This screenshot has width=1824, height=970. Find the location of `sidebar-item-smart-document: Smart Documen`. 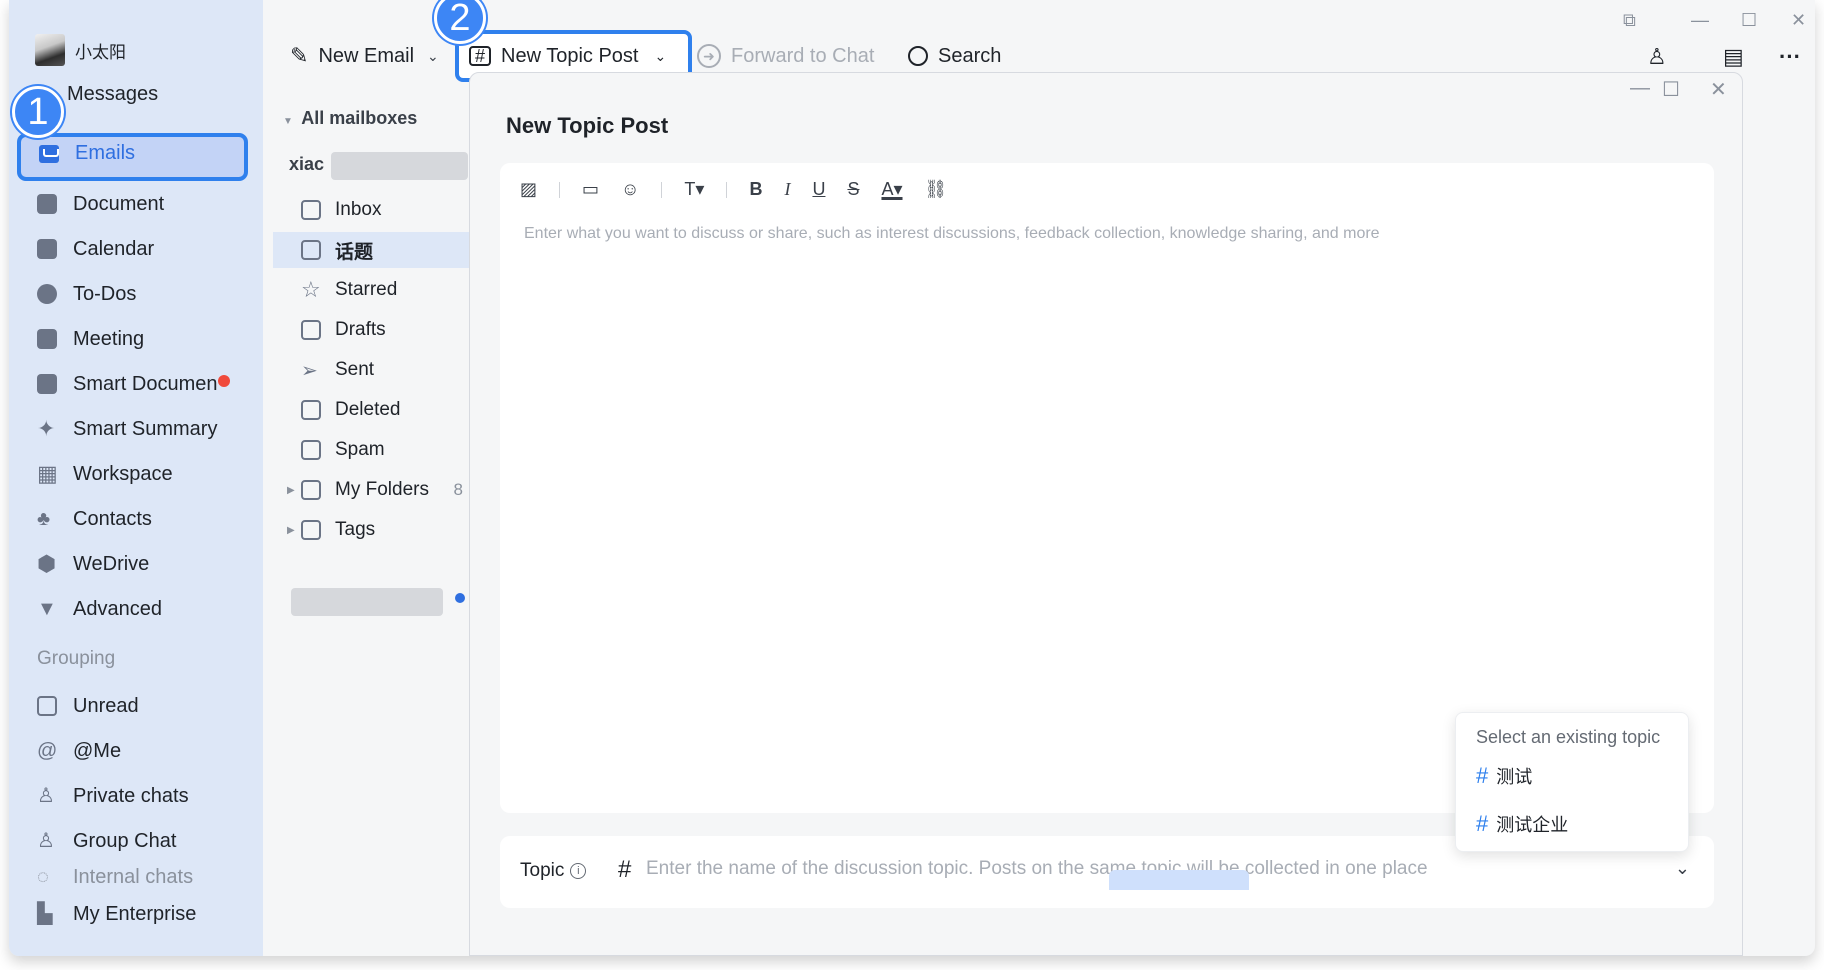

sidebar-item-smart-document: Smart Documen is located at coordinates (127, 384).